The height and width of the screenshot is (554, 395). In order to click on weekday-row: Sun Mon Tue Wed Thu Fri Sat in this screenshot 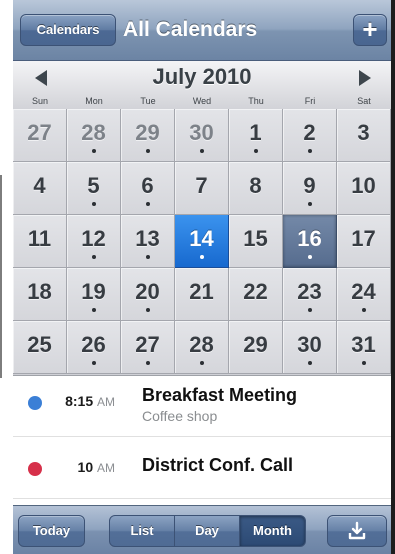, I will do `click(202, 102)`.